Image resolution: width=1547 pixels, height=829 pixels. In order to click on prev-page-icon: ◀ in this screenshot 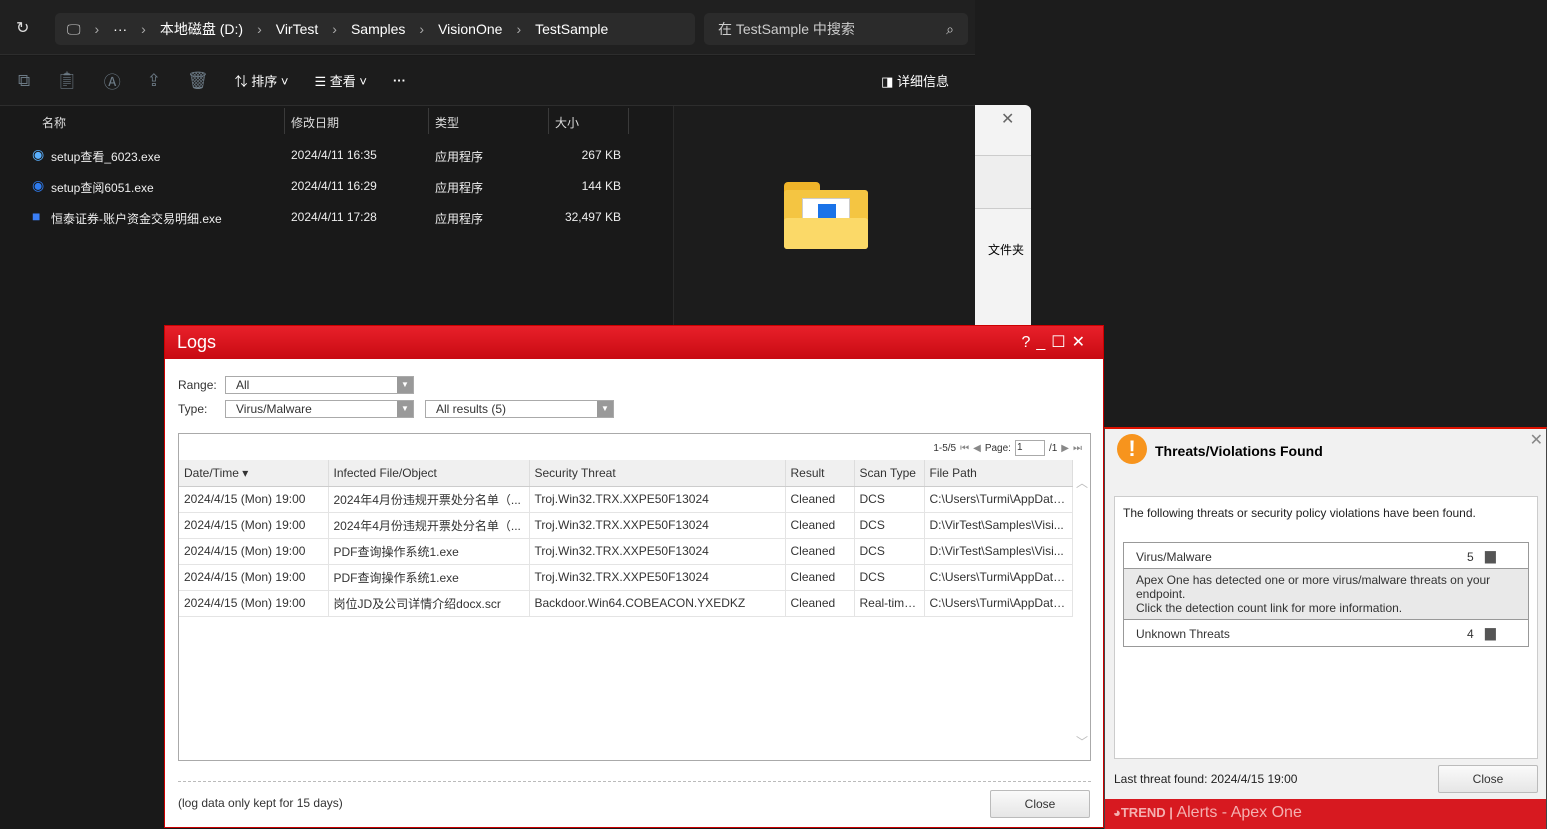, I will do `click(977, 448)`.